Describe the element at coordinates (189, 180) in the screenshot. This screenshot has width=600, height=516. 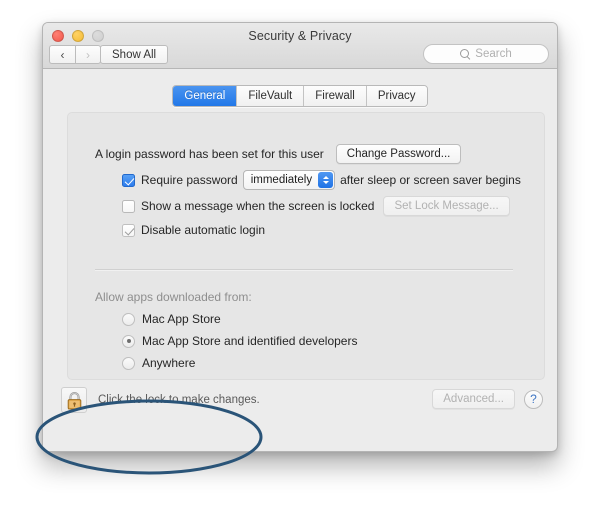
I see `require-password-label: Require password` at that location.